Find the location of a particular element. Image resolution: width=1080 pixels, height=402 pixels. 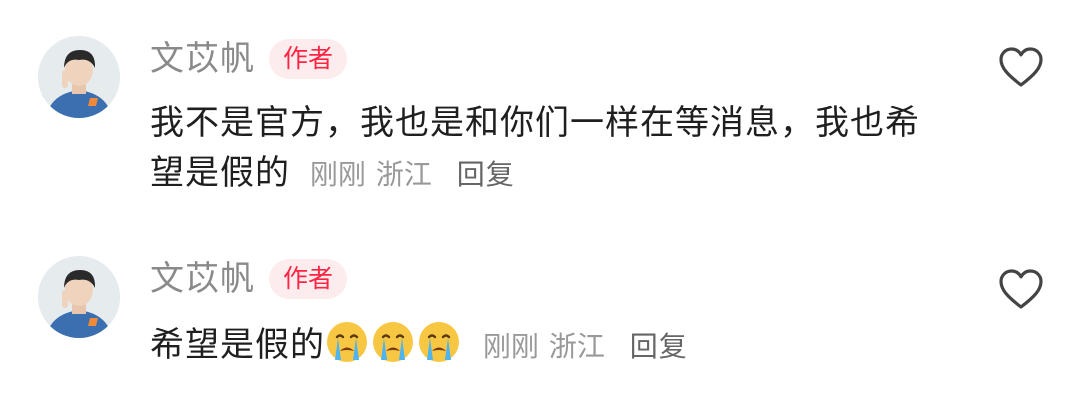

comment-body: 希望是假的 刚刚 浙江 回复 is located at coordinates (545, 346).